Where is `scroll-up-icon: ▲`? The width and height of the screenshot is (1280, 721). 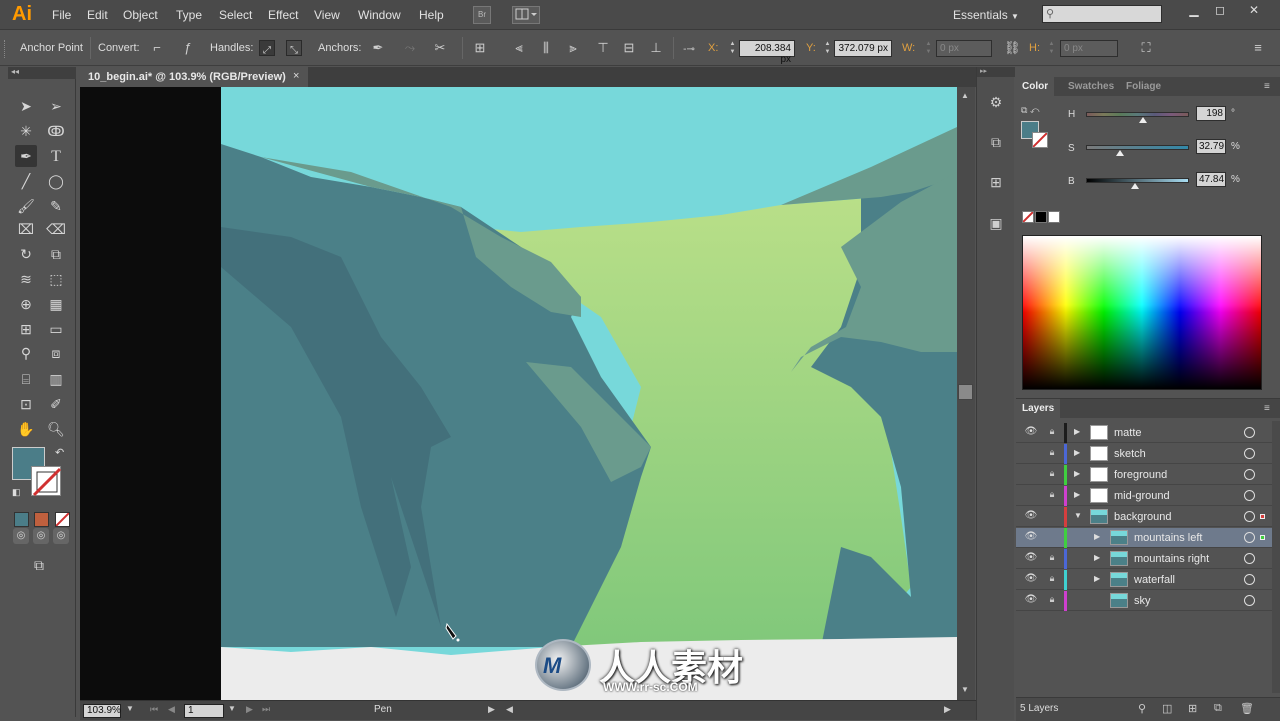 scroll-up-icon: ▲ is located at coordinates (965, 95).